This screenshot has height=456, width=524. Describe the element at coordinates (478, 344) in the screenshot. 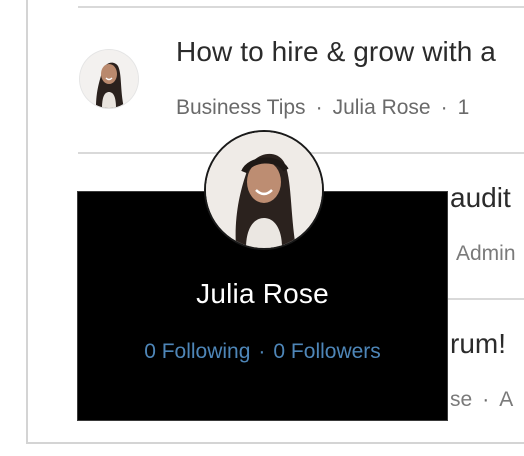

I see `post-title: rum!` at that location.